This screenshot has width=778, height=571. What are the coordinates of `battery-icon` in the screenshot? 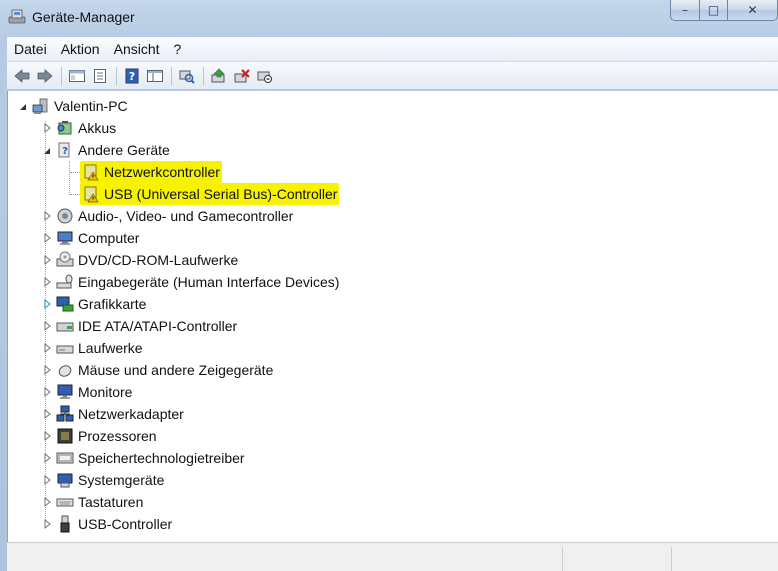 It's located at (64, 128).